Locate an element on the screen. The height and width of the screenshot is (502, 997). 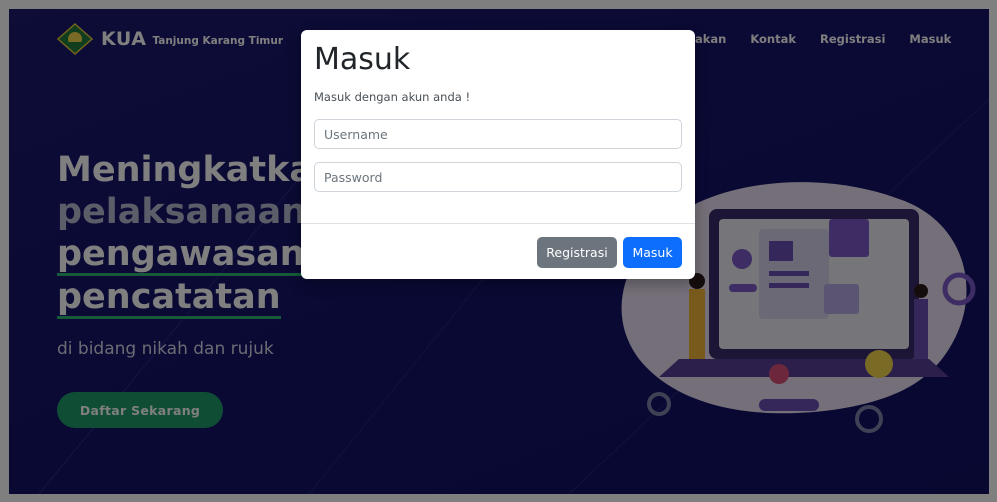
password-input is located at coordinates (498, 177).